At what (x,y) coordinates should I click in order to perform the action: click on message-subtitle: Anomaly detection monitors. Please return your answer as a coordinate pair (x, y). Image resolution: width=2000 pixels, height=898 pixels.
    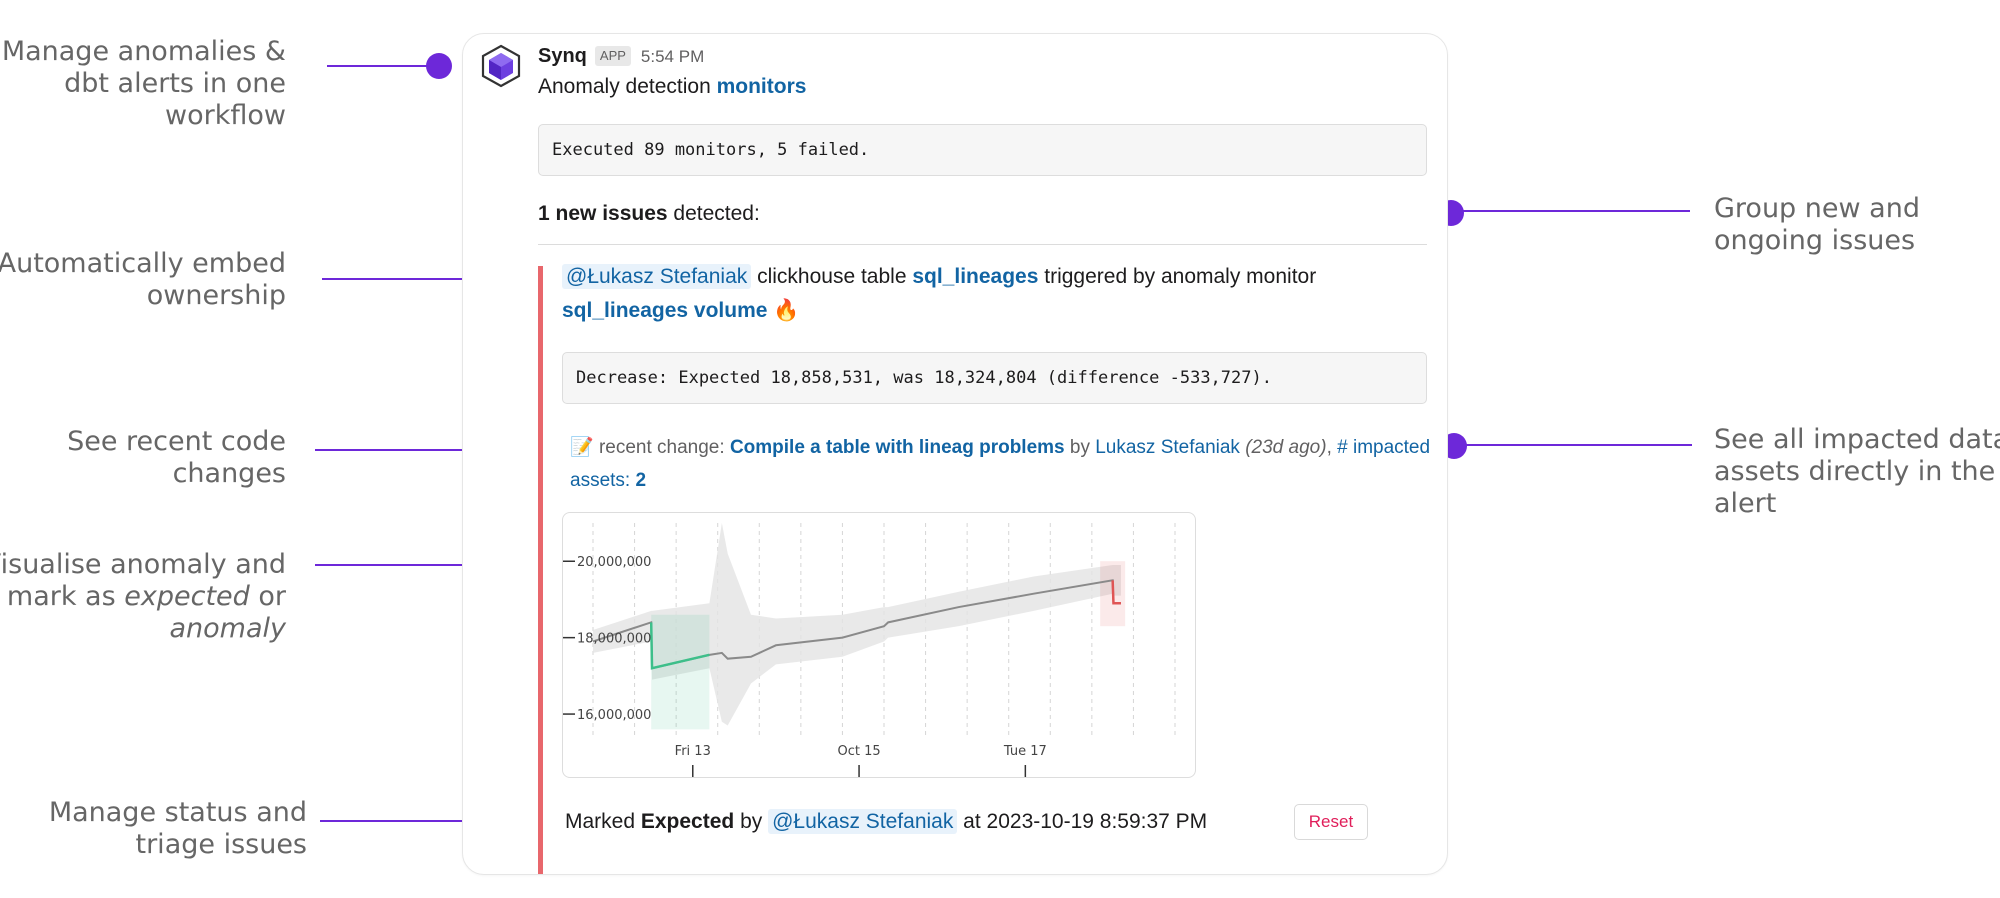
    Looking at the image, I should click on (672, 86).